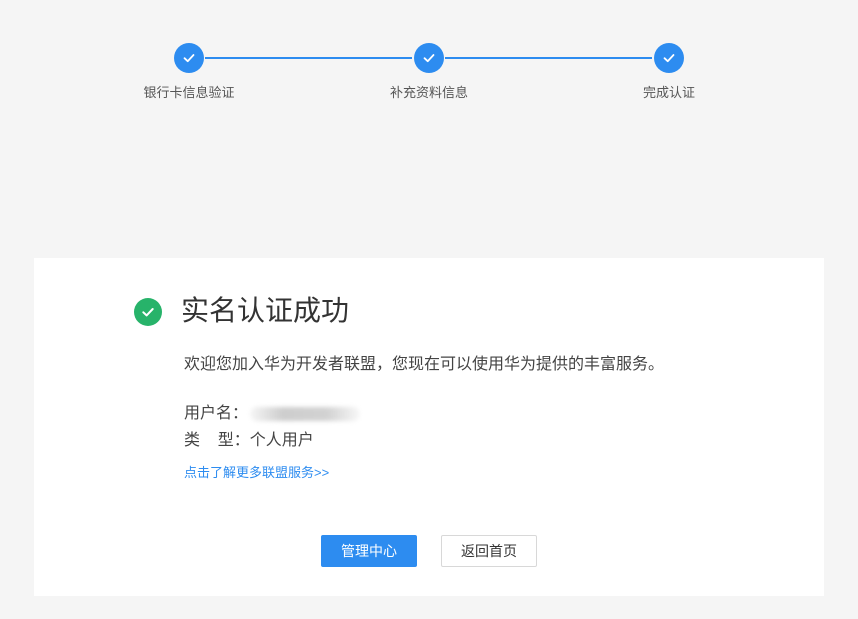  I want to click on back-home-button: 返回首页, so click(489, 551).